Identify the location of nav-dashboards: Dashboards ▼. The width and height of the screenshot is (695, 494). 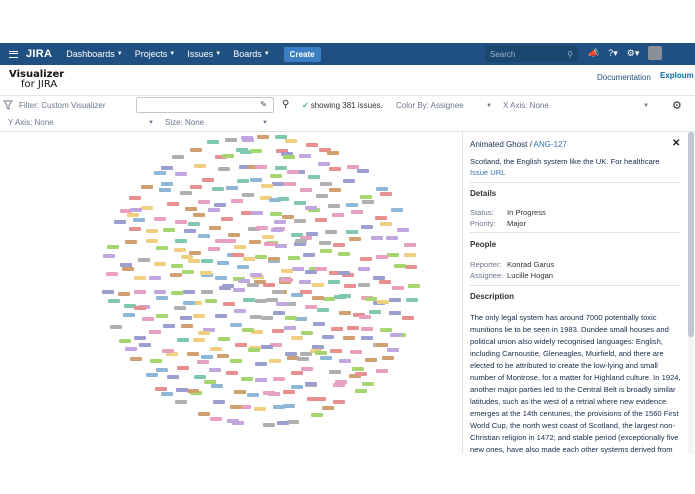
(94, 54).